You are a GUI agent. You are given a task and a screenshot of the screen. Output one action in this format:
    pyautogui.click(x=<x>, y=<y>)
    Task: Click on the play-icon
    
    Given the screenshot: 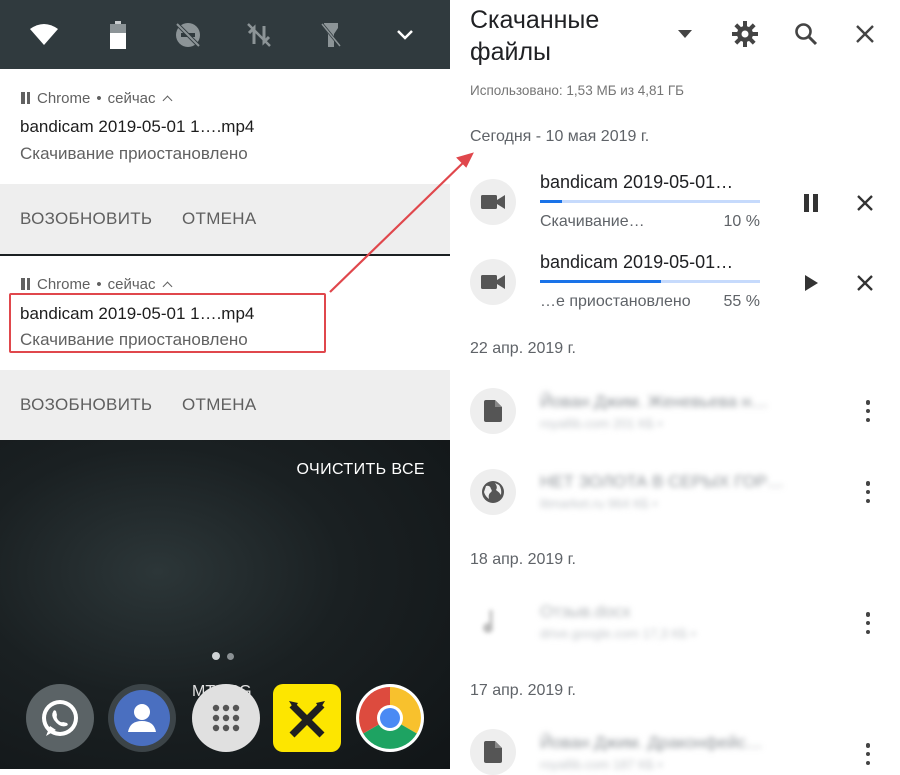 What is the action you would take?
    pyautogui.click(x=811, y=283)
    